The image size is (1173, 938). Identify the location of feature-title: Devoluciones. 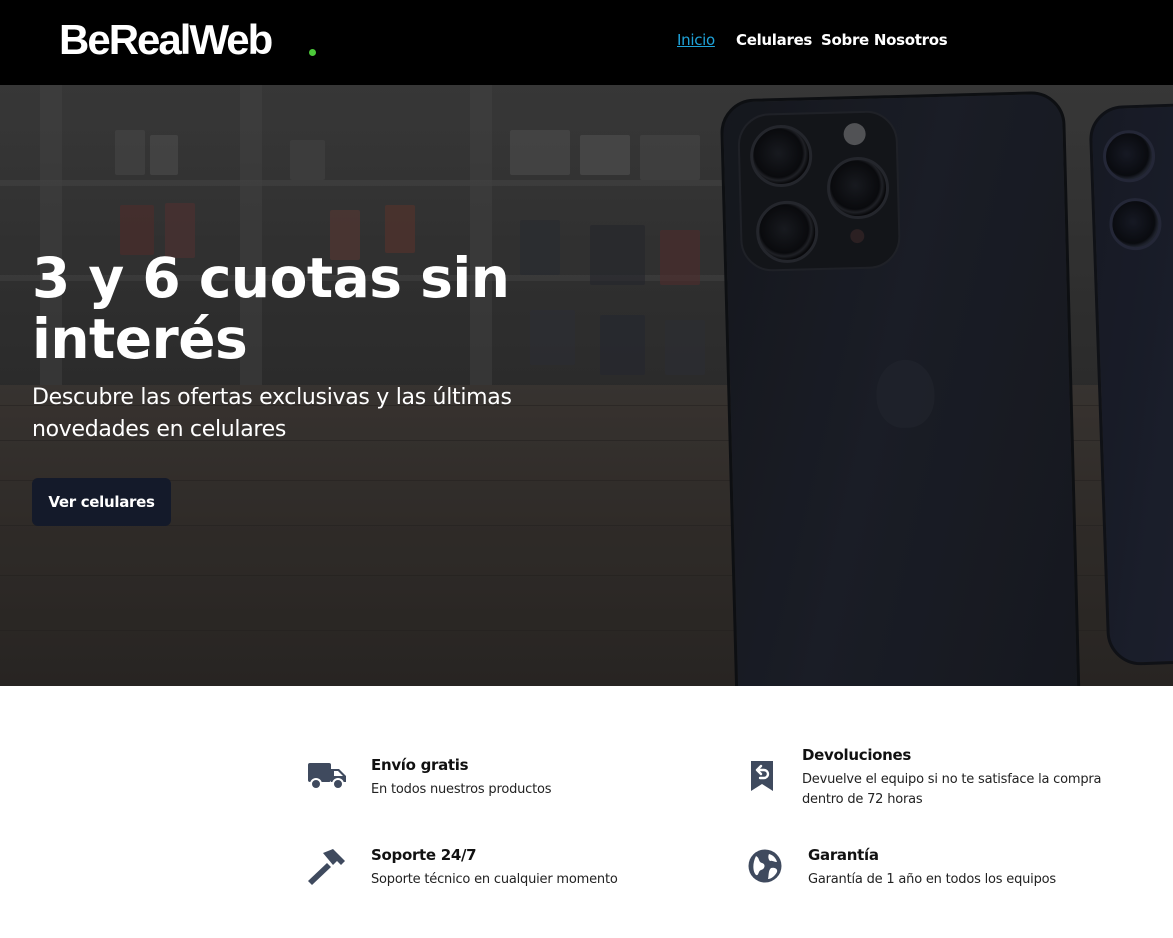
(857, 755).